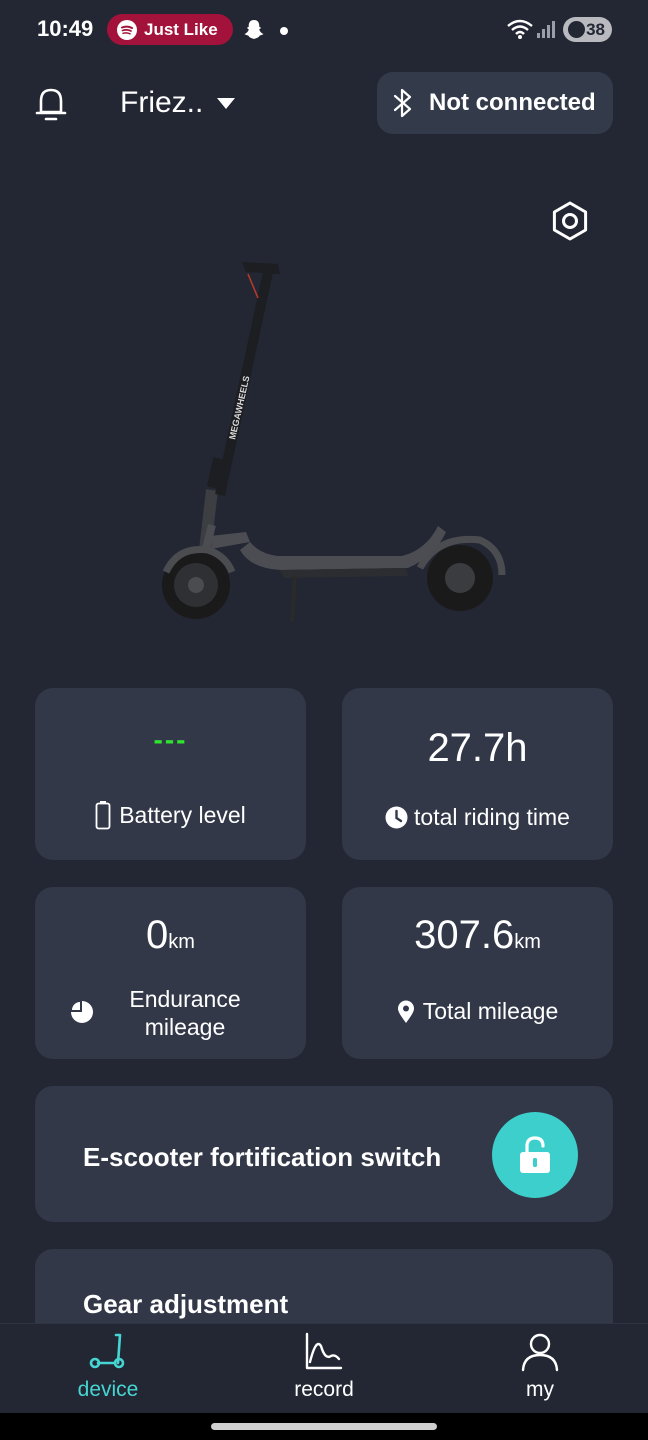  Describe the element at coordinates (262, 1157) in the screenshot. I see `fortification-switch-title: E-scooter fortification switch` at that location.